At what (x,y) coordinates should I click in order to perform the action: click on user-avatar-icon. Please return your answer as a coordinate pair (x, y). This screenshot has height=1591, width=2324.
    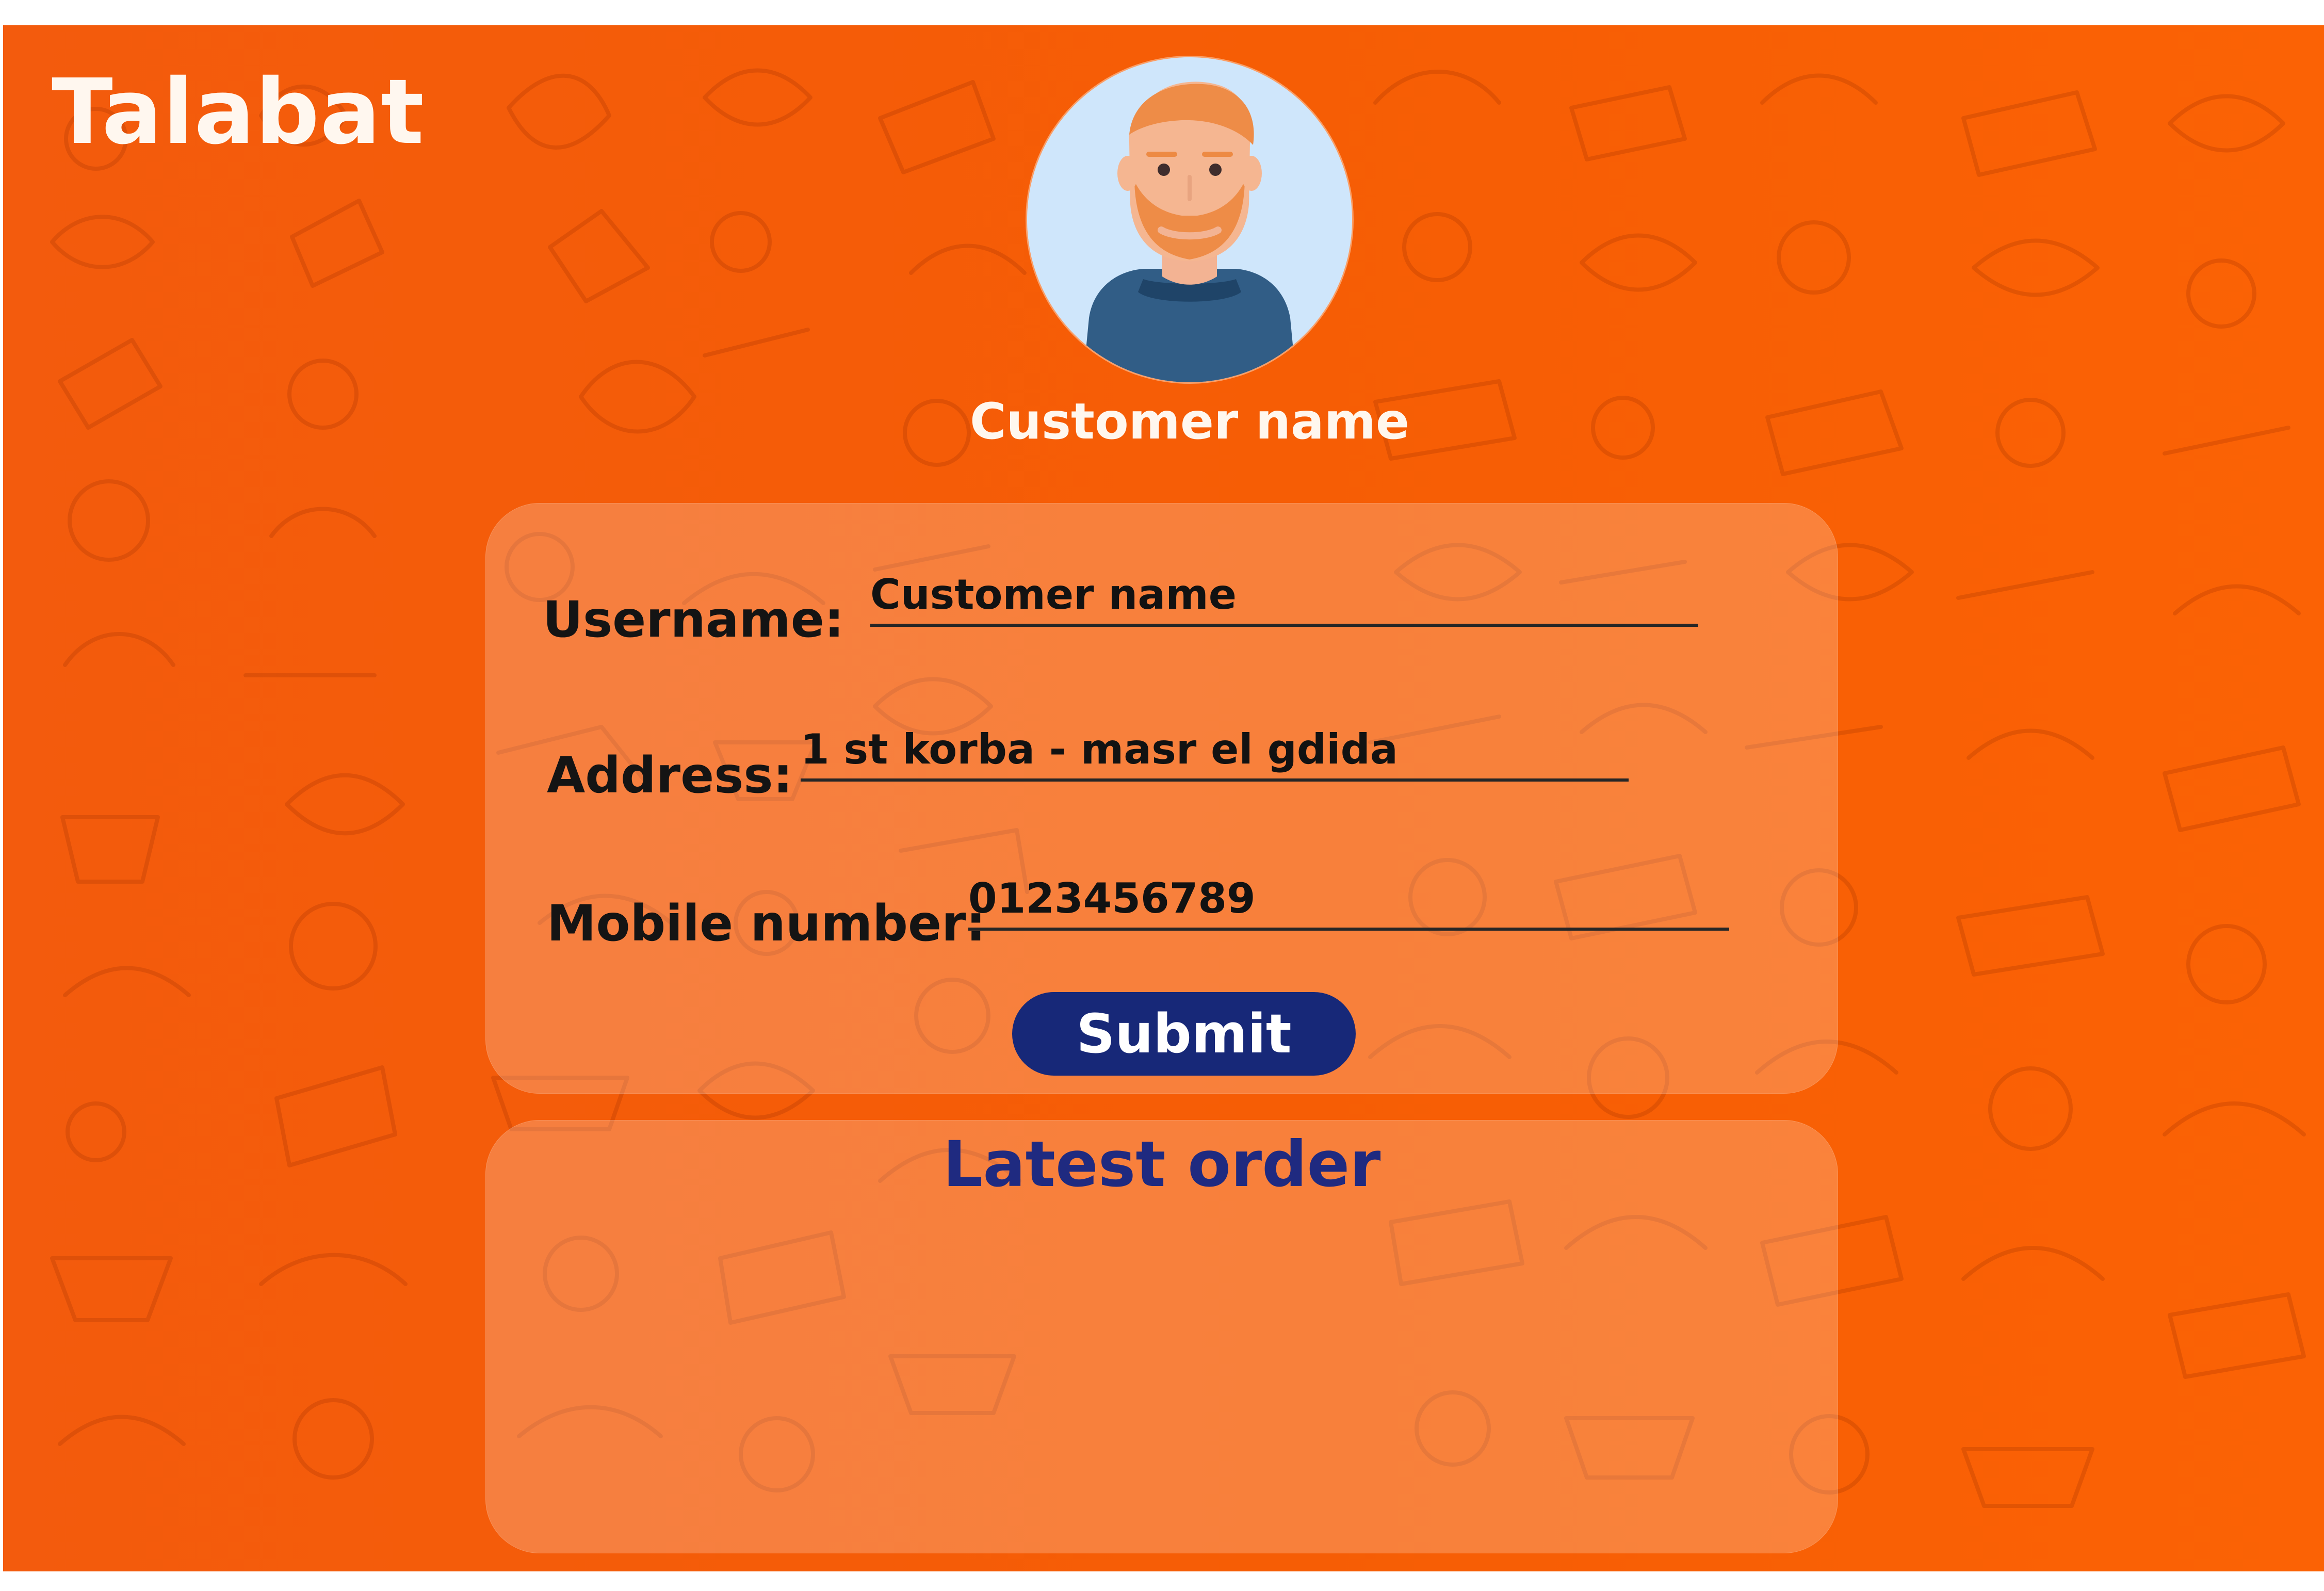
    Looking at the image, I should click on (1189, 220).